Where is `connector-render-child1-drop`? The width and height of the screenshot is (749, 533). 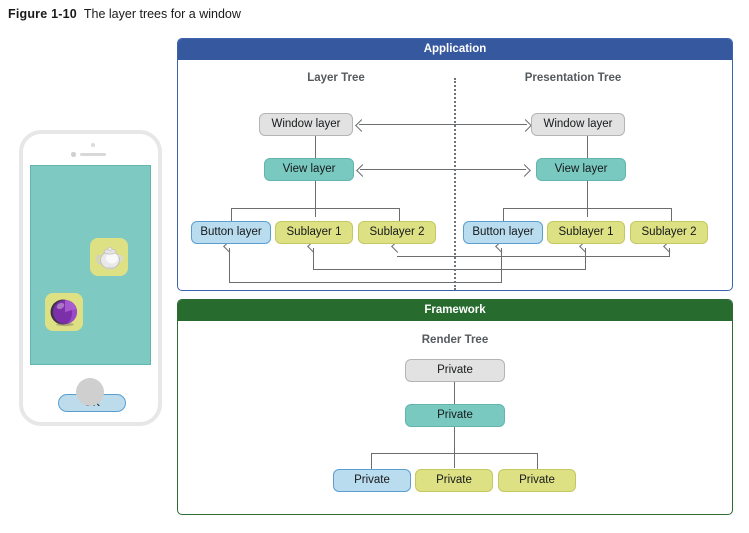 connector-render-child1-drop is located at coordinates (372, 461).